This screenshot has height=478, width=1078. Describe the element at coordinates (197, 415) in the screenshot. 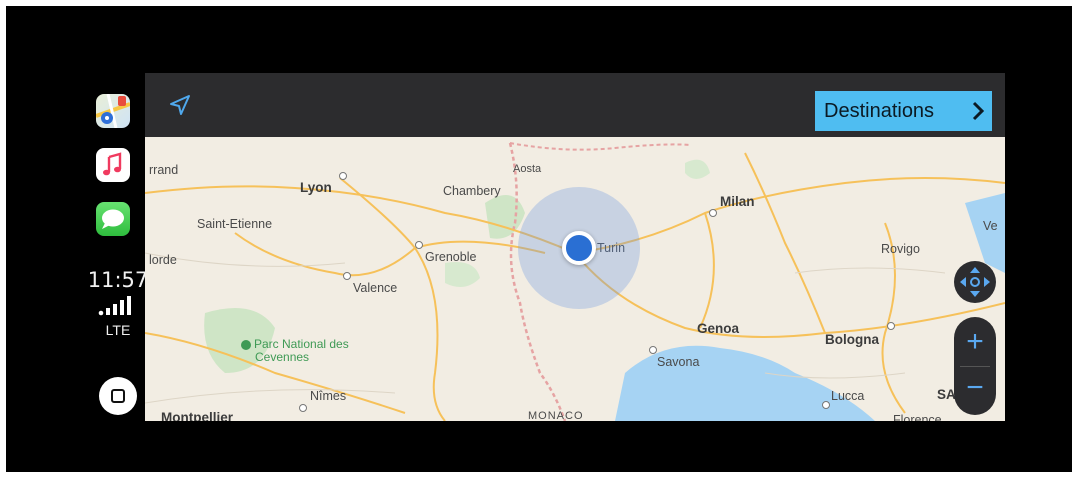

I see `city-label: Montpellier` at that location.